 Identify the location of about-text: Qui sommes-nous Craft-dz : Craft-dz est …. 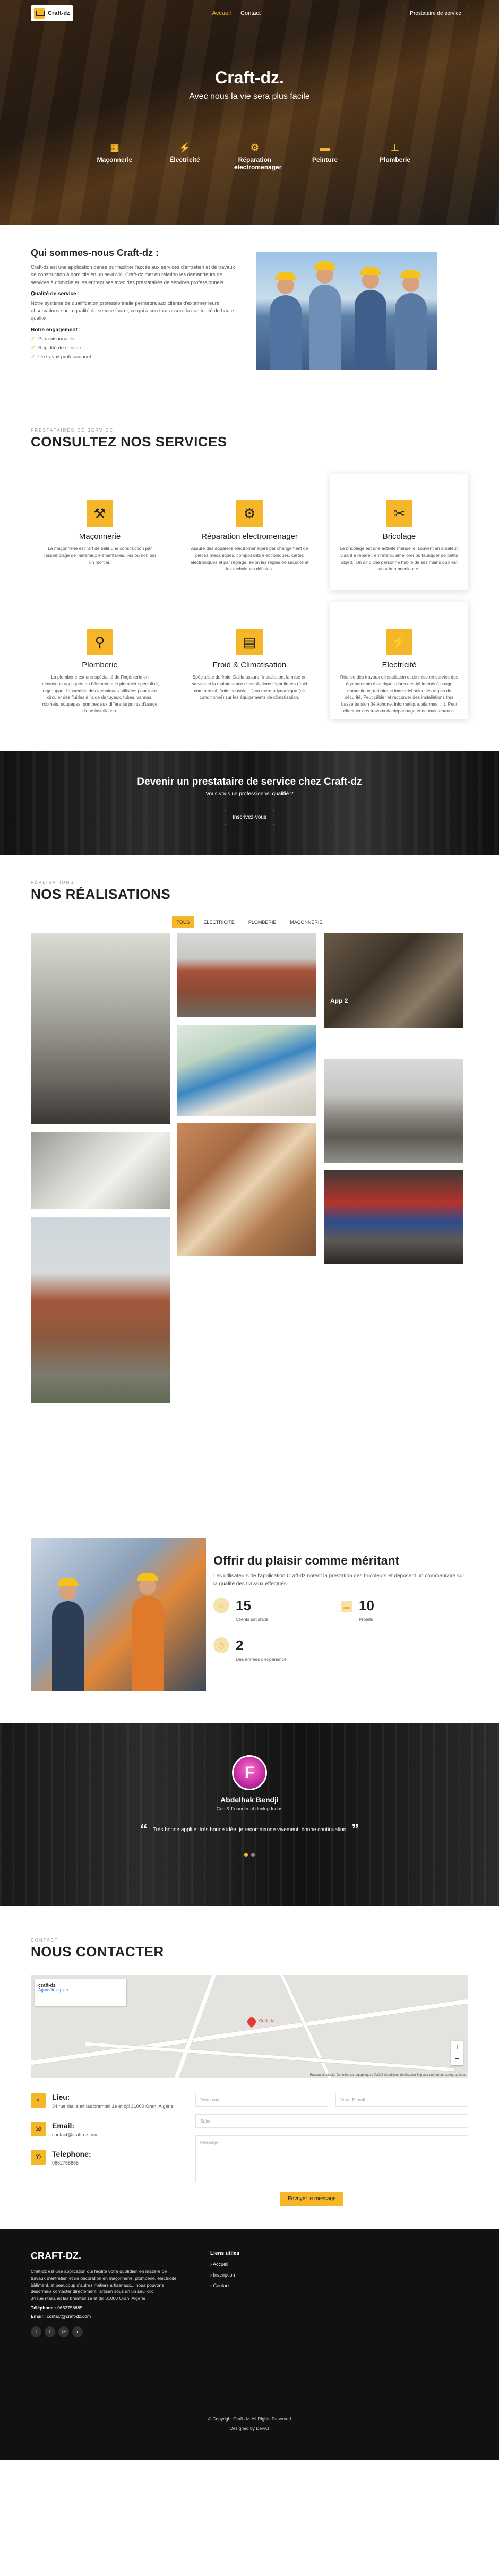
(136, 308).